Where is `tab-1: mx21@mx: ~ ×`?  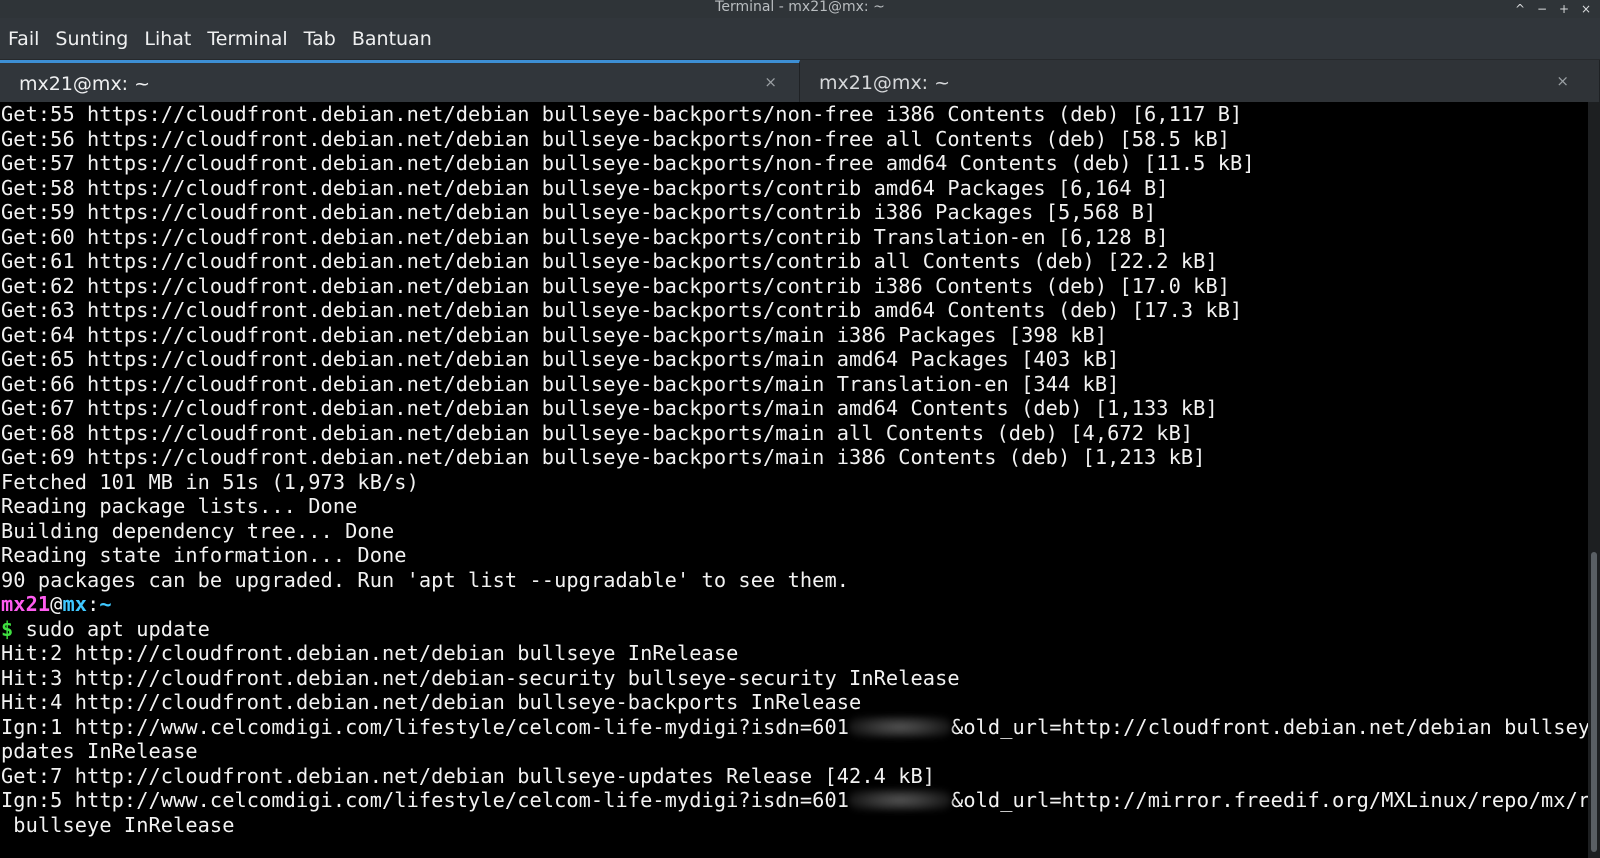 tab-1: mx21@mx: ~ × is located at coordinates (400, 81).